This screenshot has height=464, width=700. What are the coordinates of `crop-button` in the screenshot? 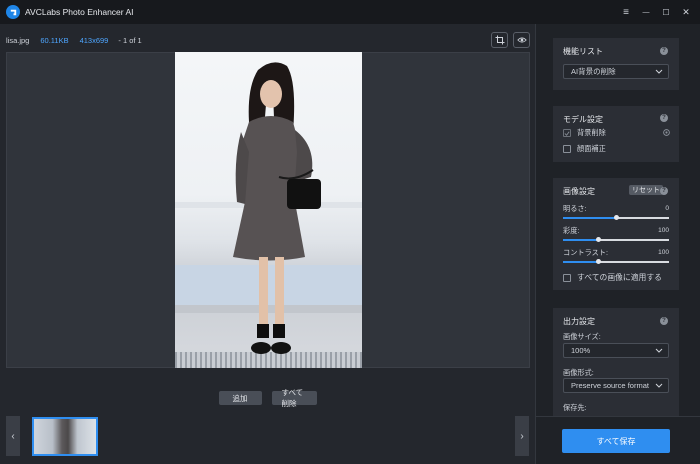 It's located at (499, 40).